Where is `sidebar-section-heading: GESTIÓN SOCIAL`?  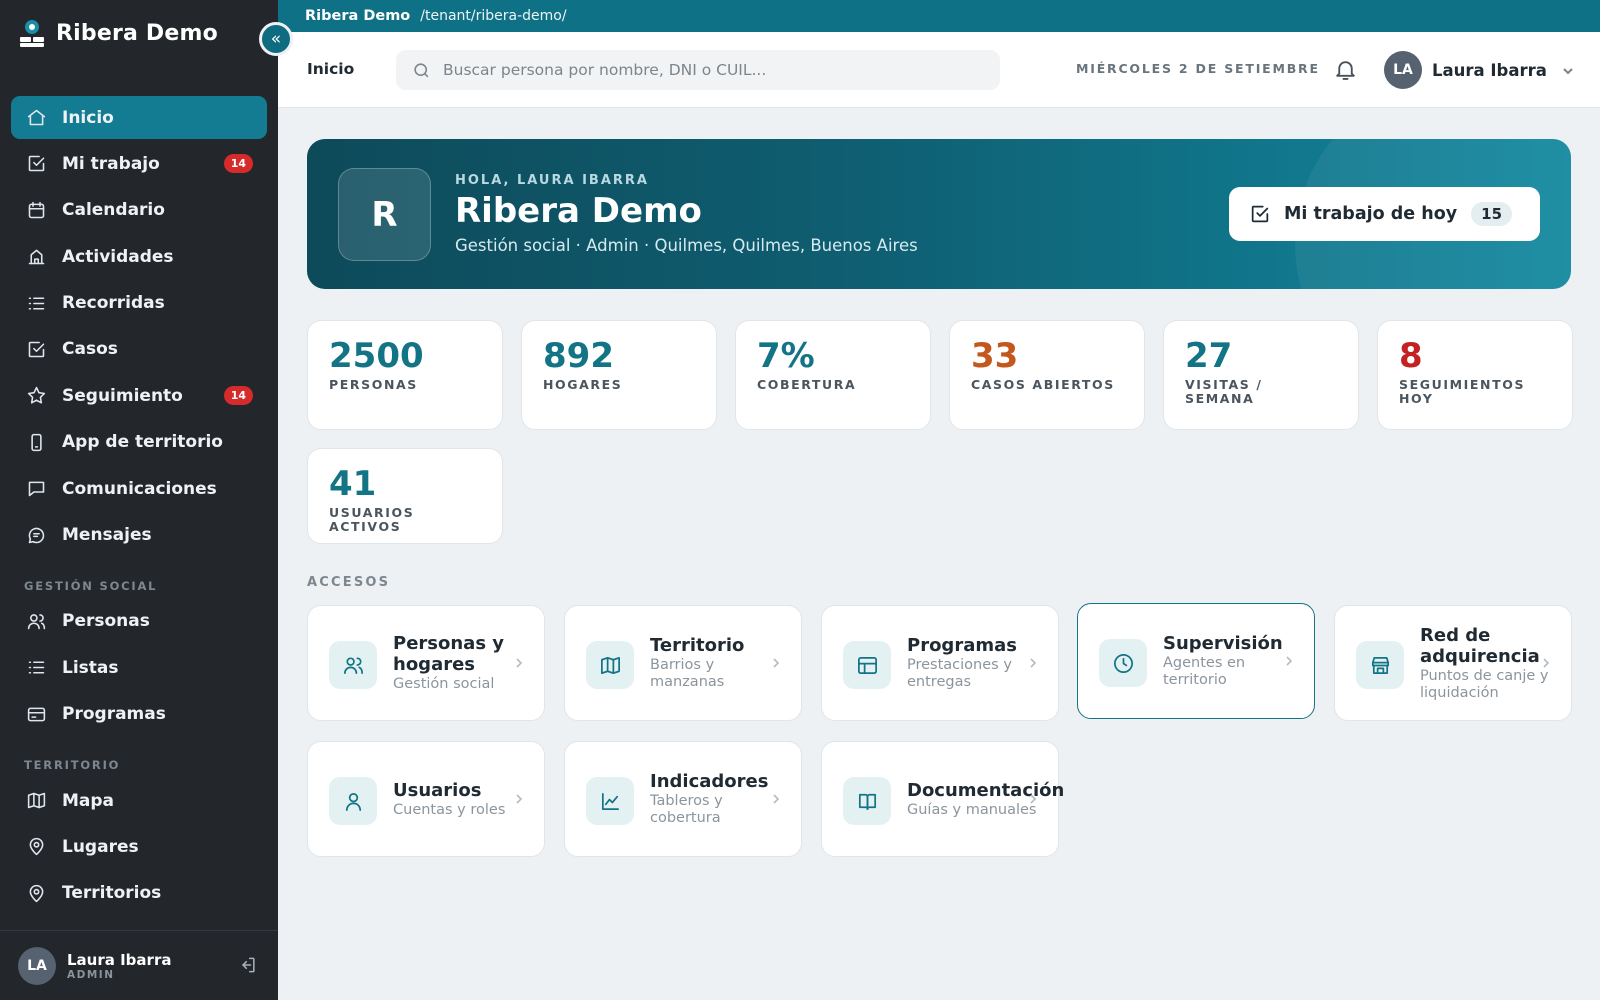
sidebar-section-heading: GESTIÓN SOCIAL is located at coordinates (91, 585).